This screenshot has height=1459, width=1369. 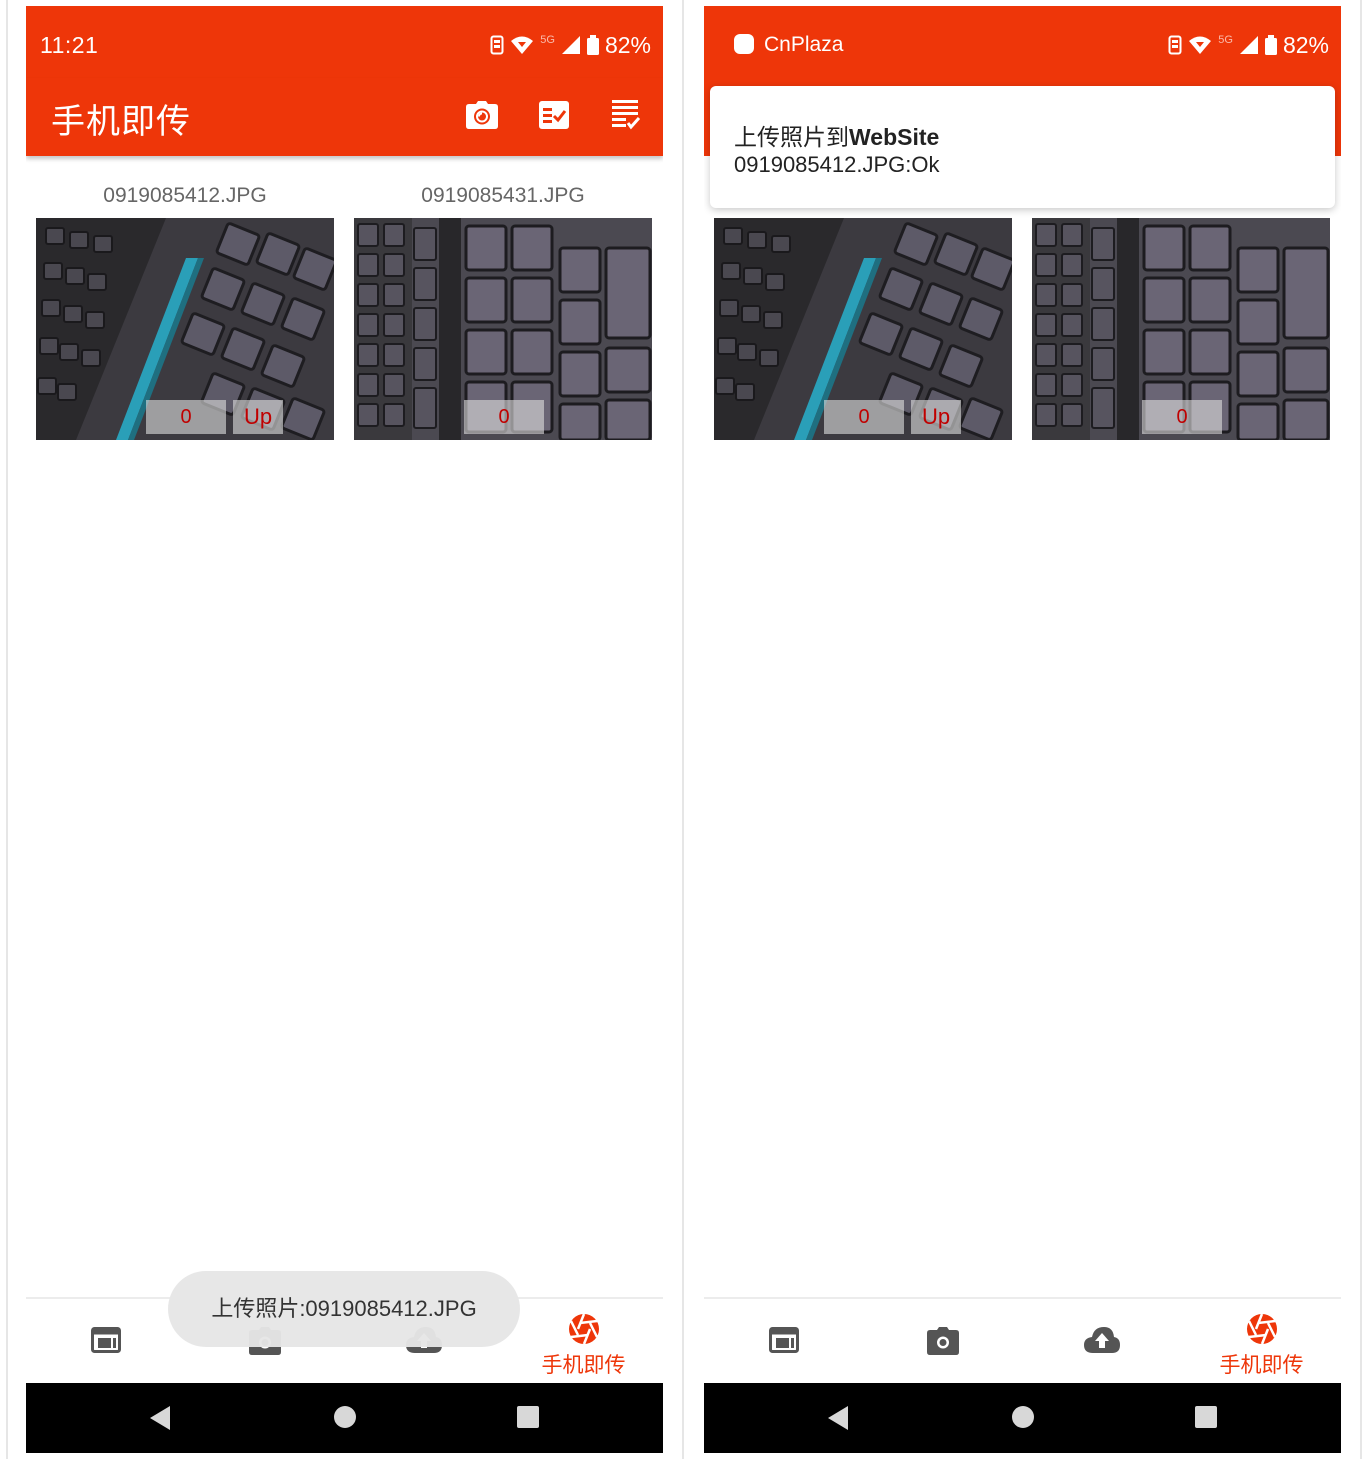 I want to click on notification-title-prefix: 上传照片到, so click(x=791, y=137).